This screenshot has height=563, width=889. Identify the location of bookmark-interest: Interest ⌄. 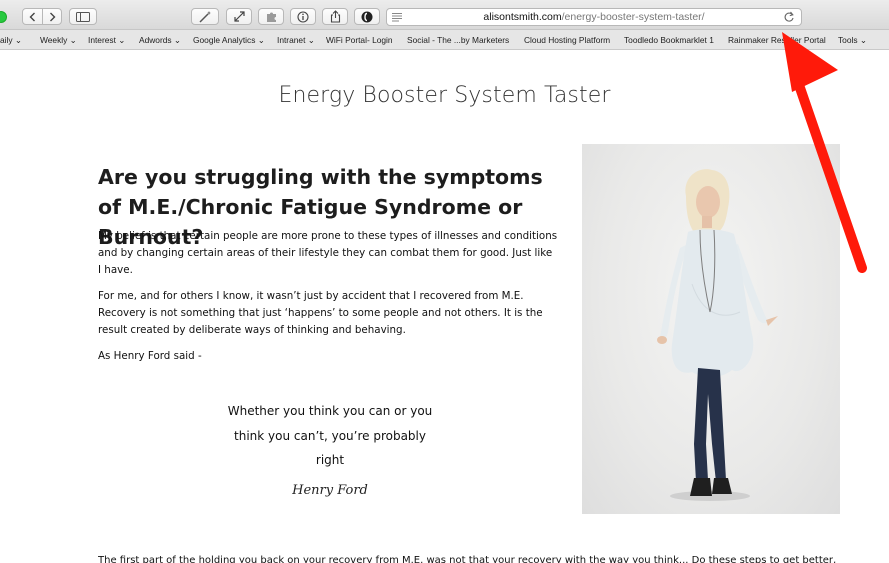
(106, 40).